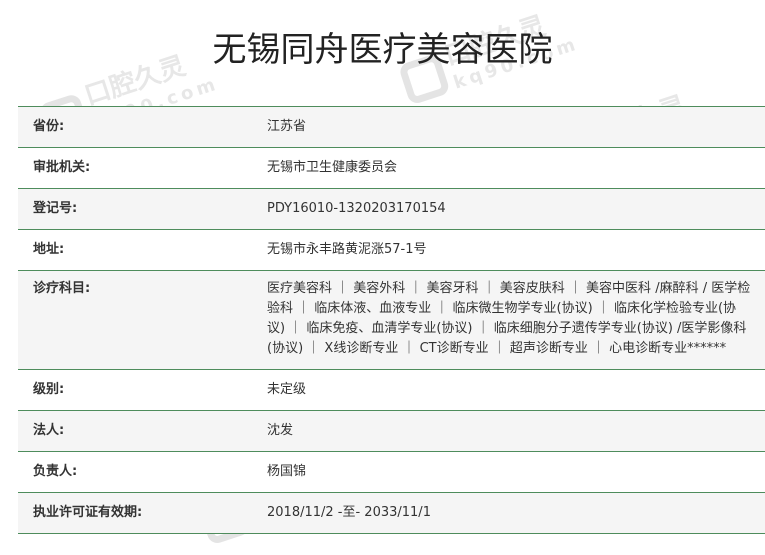 The image size is (765, 555). What do you see at coordinates (280, 430) in the screenshot?
I see `row-value: 沈发` at bounding box center [280, 430].